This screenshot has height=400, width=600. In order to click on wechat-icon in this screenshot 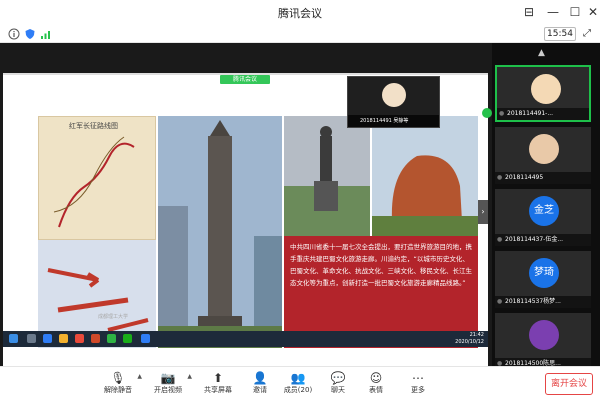, I will do `click(111, 338)`.